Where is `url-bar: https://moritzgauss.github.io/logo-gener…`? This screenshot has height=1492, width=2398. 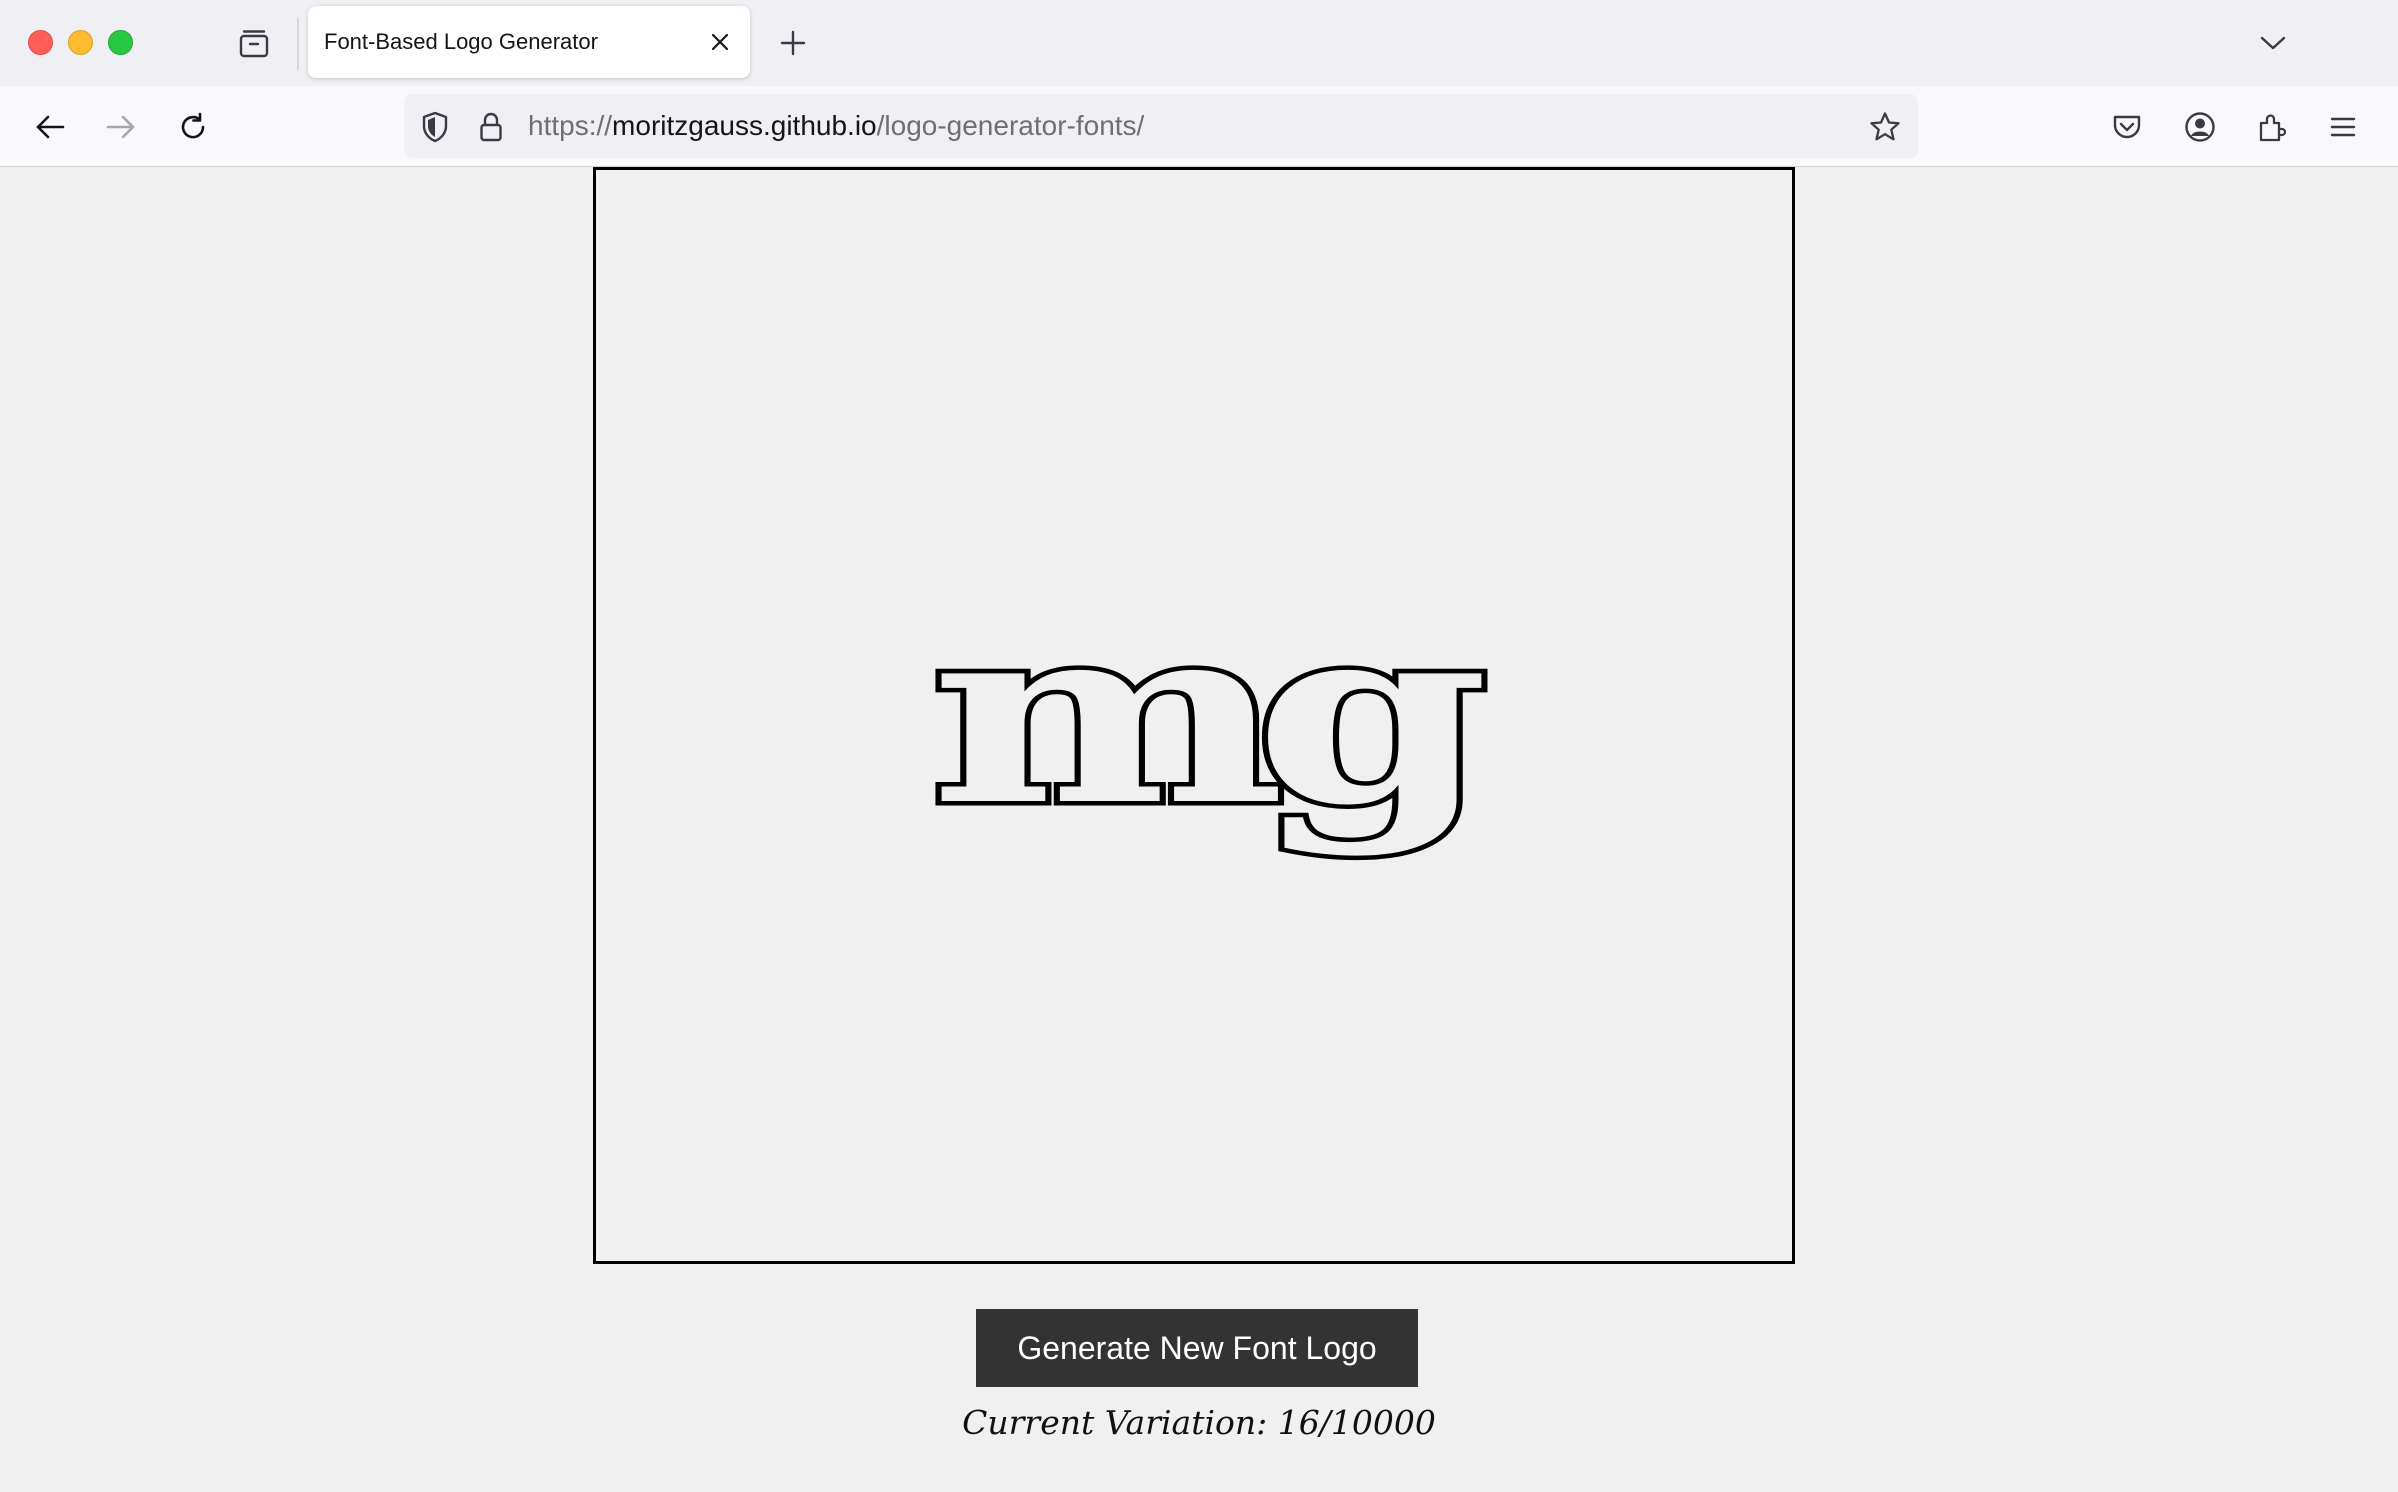 url-bar: https://moritzgauss.github.io/logo-gener… is located at coordinates (1161, 126).